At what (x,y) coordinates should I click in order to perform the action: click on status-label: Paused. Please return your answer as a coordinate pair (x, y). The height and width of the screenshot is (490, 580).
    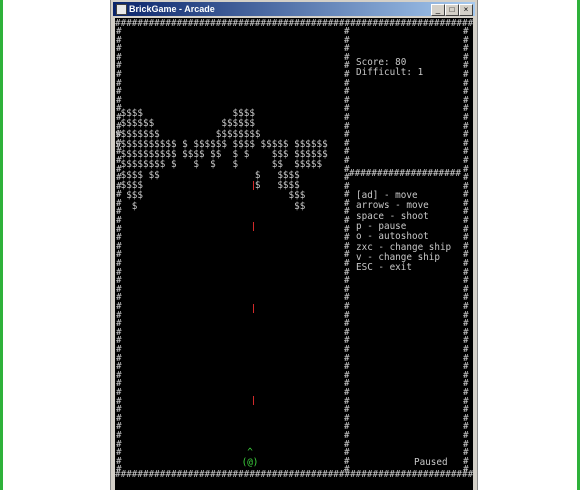
    Looking at the image, I should click on (431, 462).